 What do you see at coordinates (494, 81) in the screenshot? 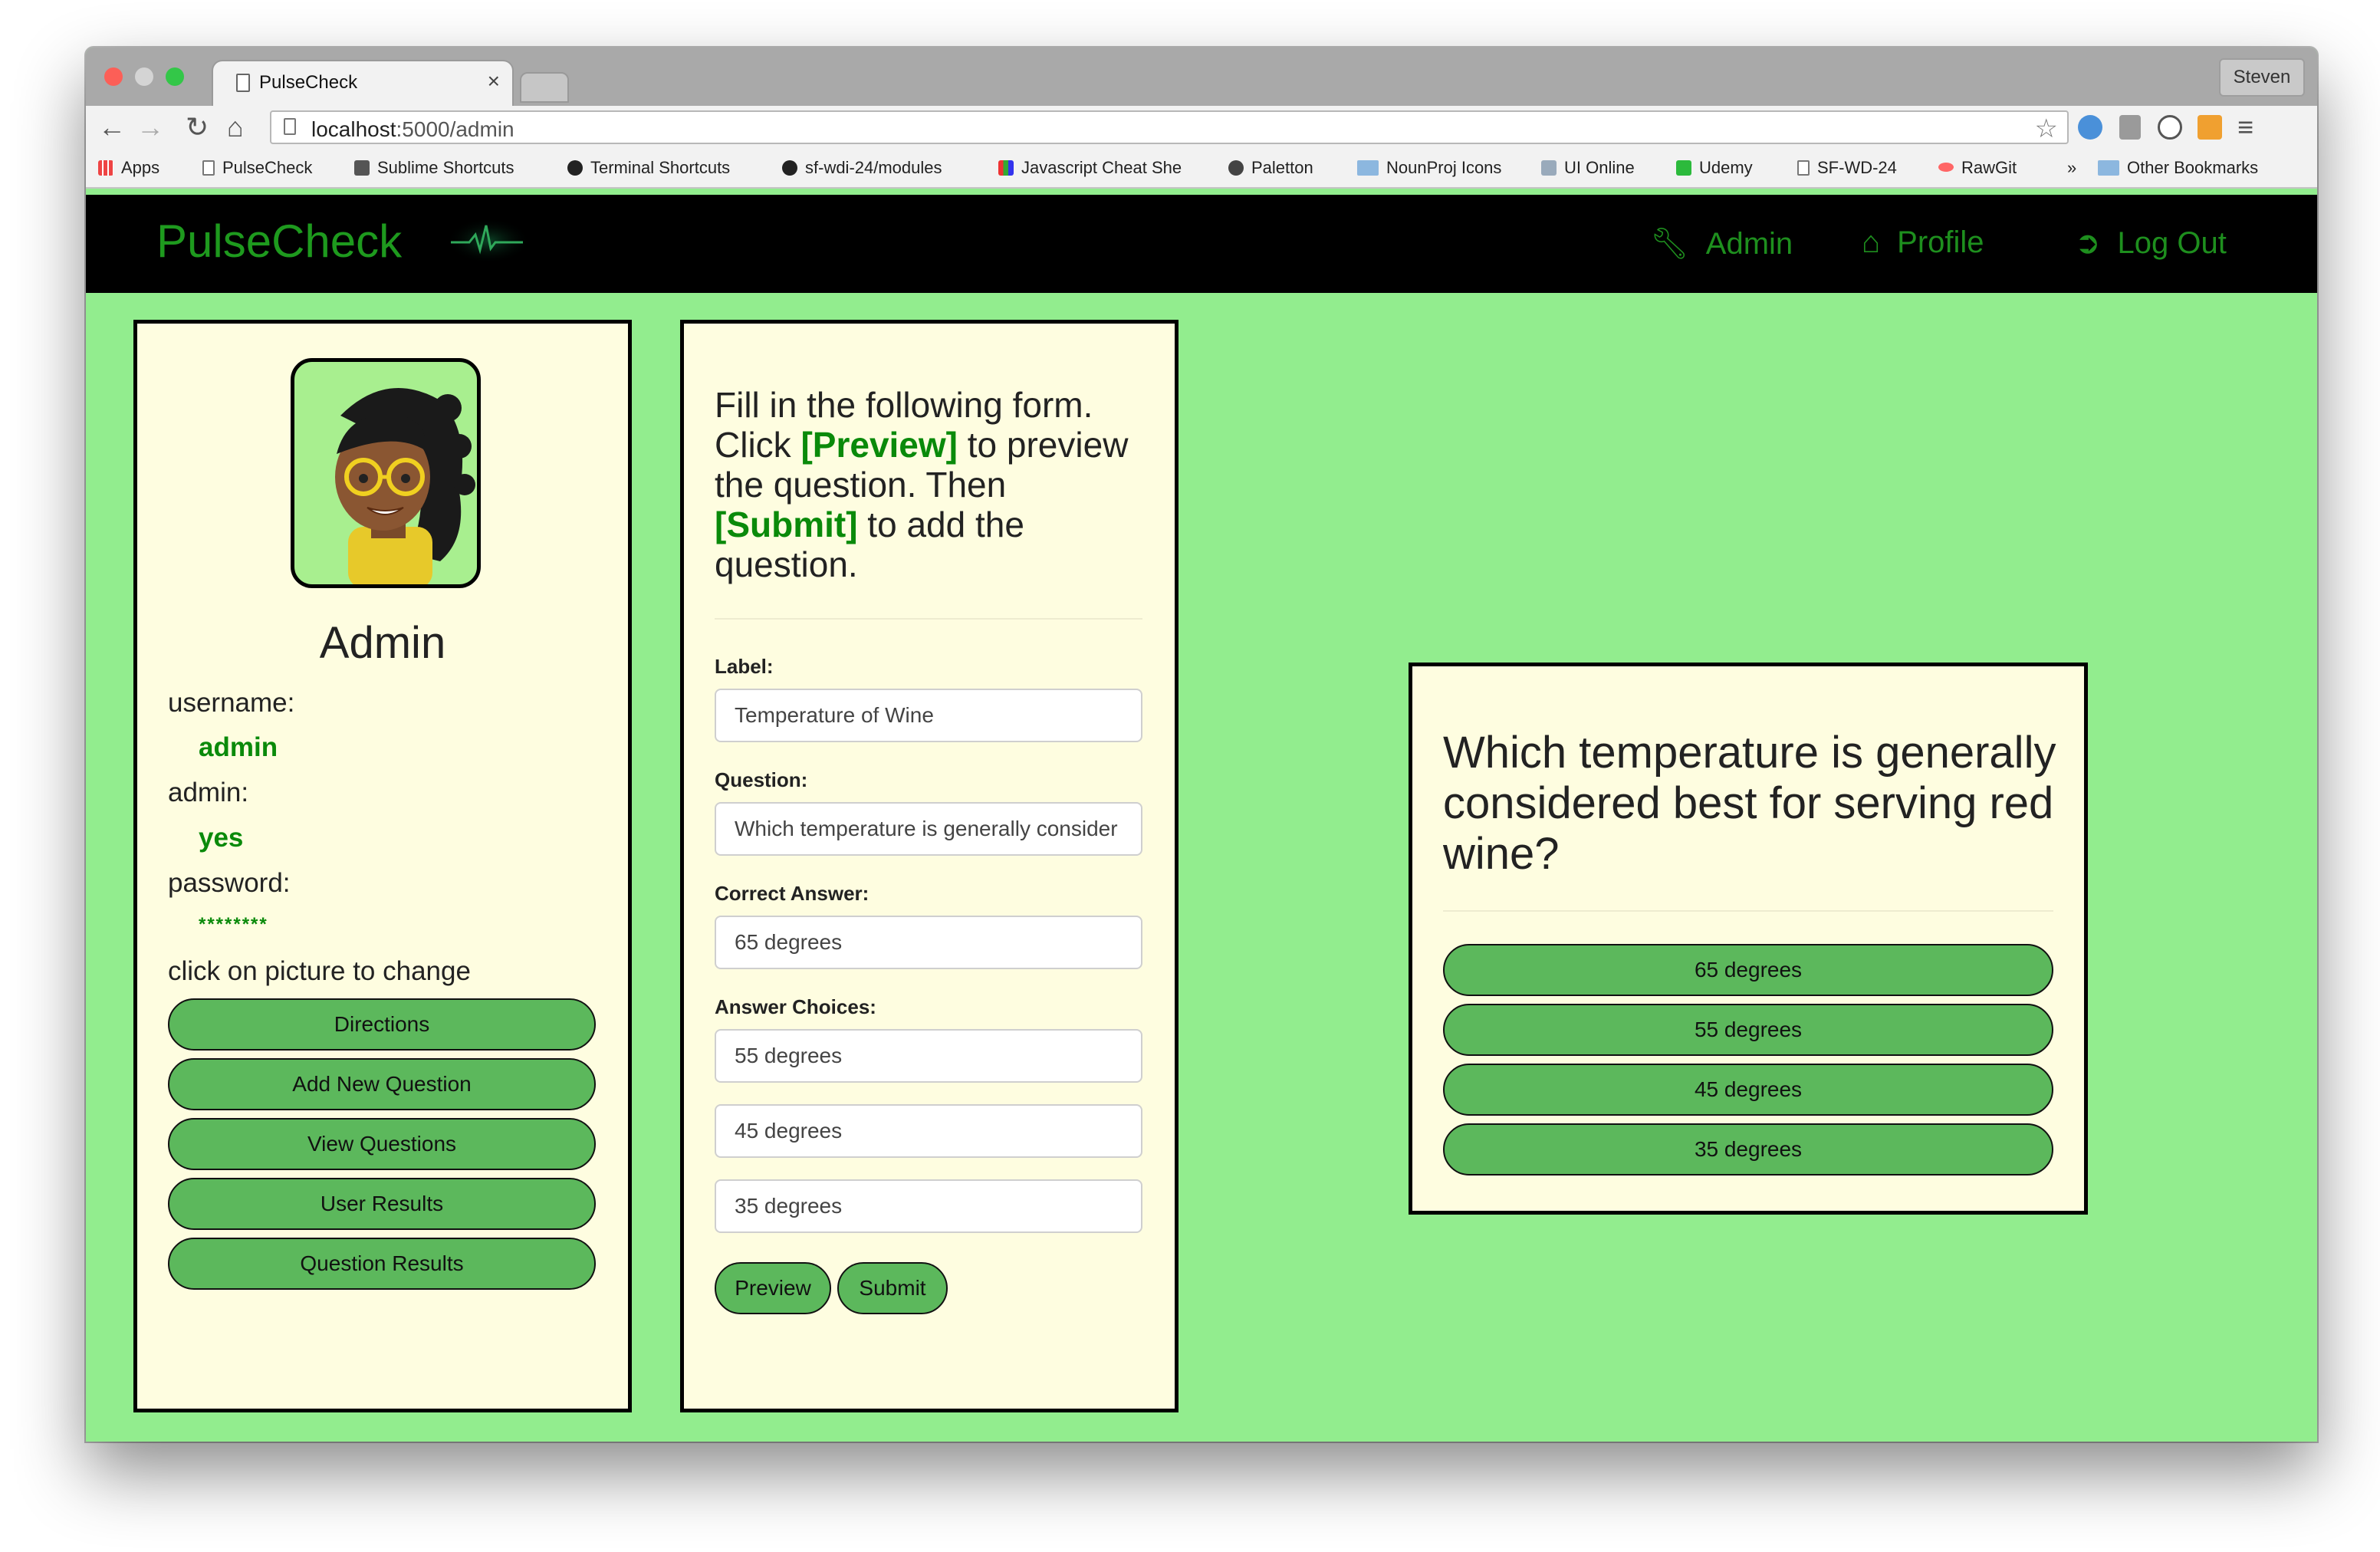
I see `tab-close-icon: ×` at bounding box center [494, 81].